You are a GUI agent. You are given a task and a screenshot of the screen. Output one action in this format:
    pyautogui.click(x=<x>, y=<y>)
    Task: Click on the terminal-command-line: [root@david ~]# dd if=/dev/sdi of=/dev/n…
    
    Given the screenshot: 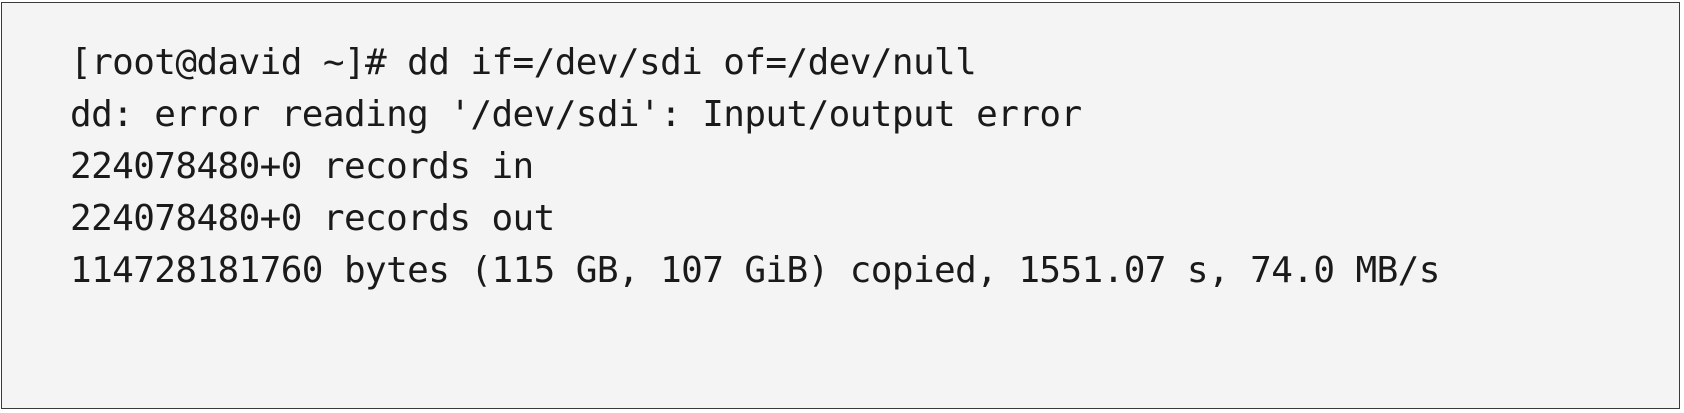 What is the action you would take?
    pyautogui.click(x=523, y=62)
    